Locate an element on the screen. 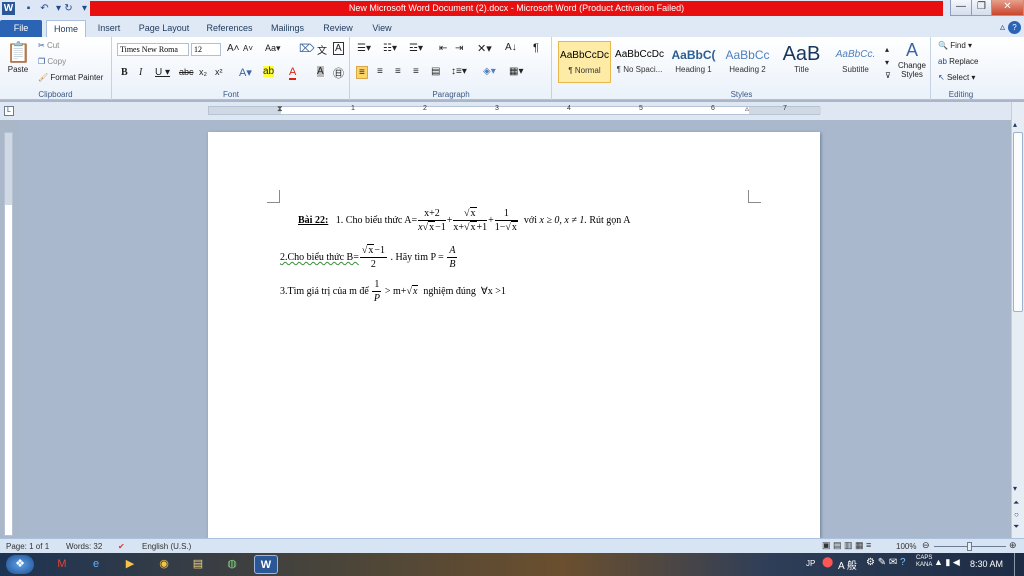  tab-references: References is located at coordinates (229, 28).